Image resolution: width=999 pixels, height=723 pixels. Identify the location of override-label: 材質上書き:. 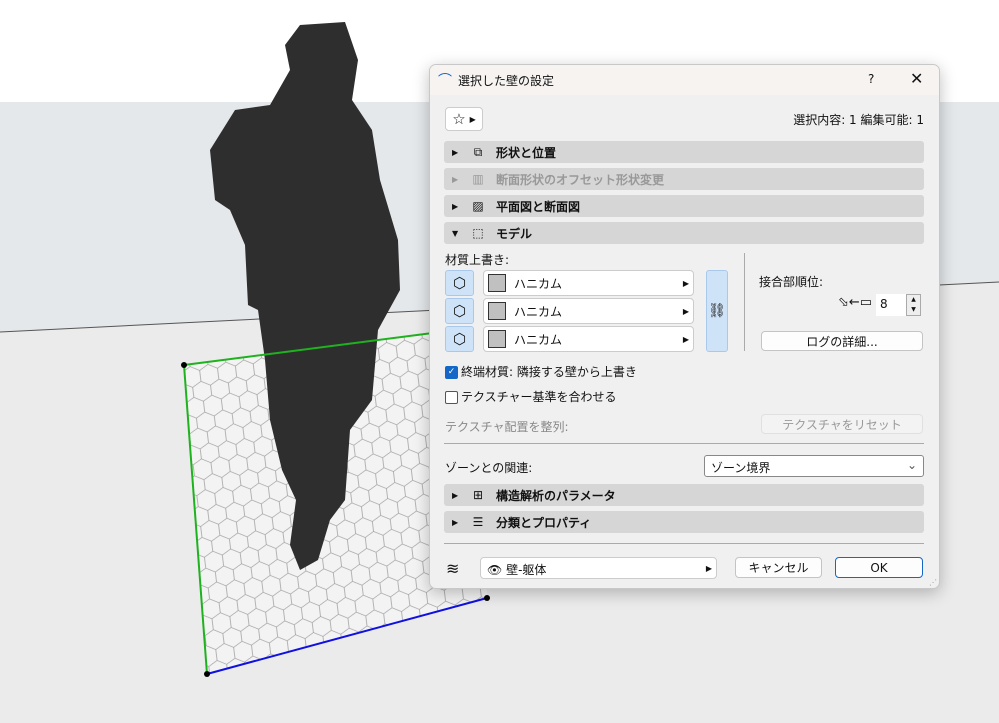
(477, 260).